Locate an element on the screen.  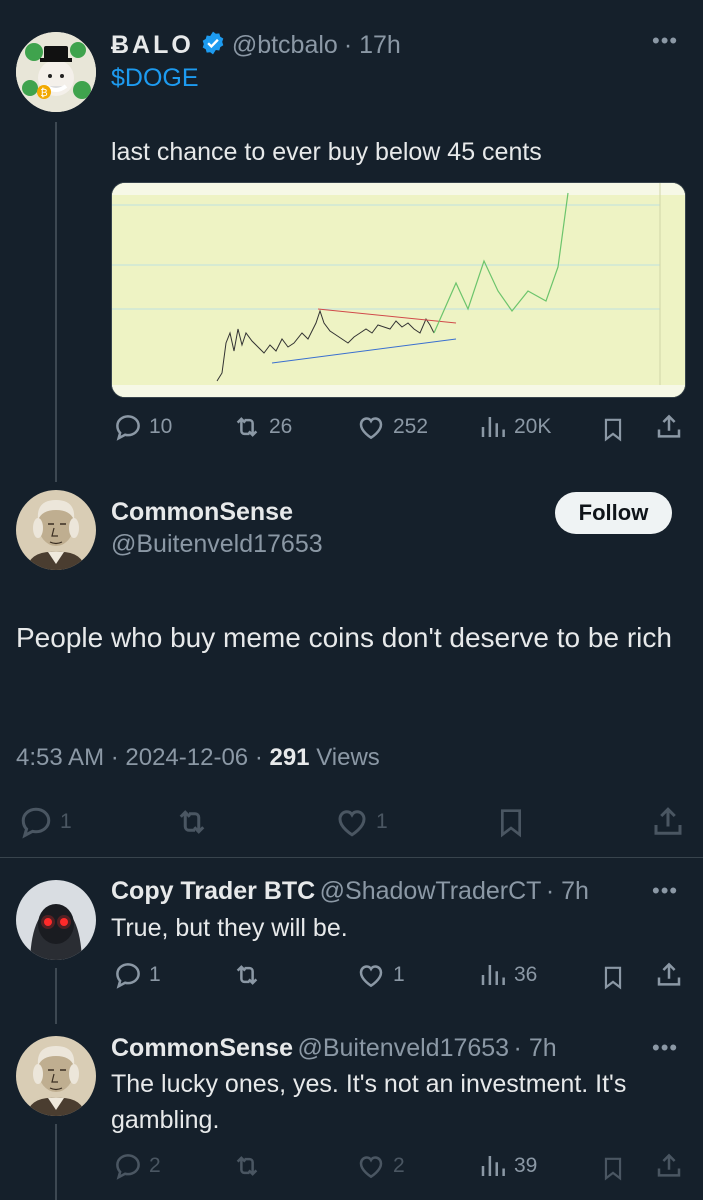
avatar-commonsense-reply is located at coordinates (56, 1076).